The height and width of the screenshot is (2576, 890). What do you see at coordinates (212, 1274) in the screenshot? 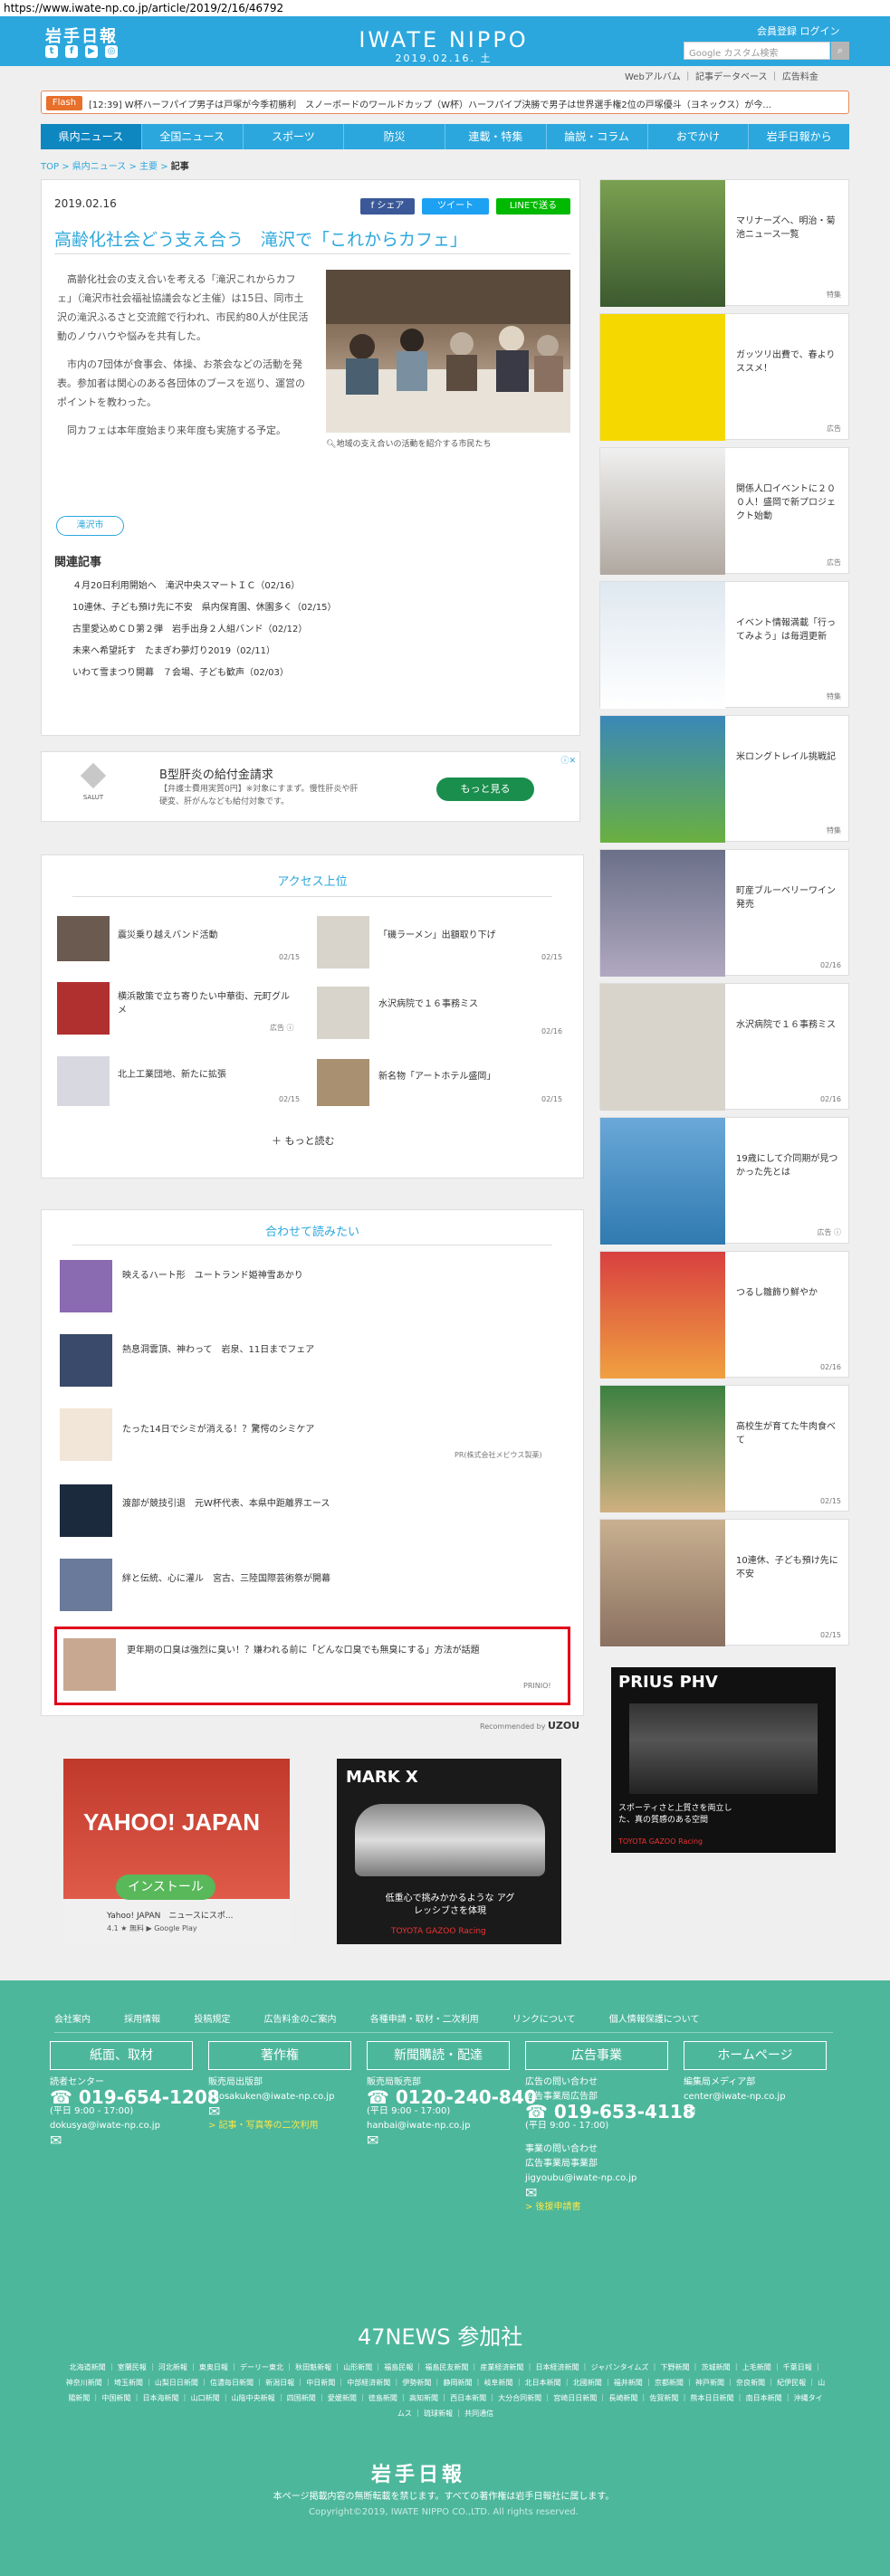
I see `recommended-title: 映えるハート形 ユートランド姫神雪あかり` at bounding box center [212, 1274].